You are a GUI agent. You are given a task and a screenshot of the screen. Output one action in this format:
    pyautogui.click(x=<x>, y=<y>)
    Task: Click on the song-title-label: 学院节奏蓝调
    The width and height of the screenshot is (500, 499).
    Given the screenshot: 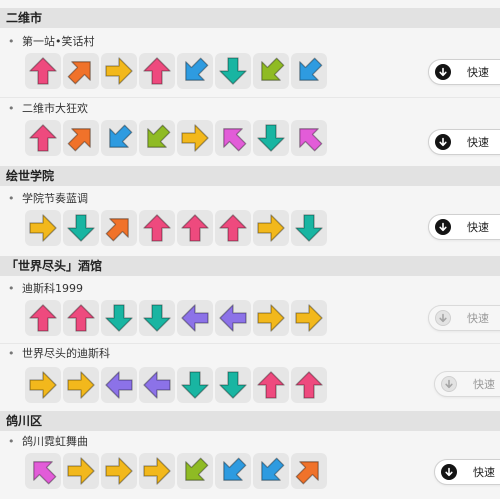 What is the action you would take?
    pyautogui.click(x=55, y=198)
    